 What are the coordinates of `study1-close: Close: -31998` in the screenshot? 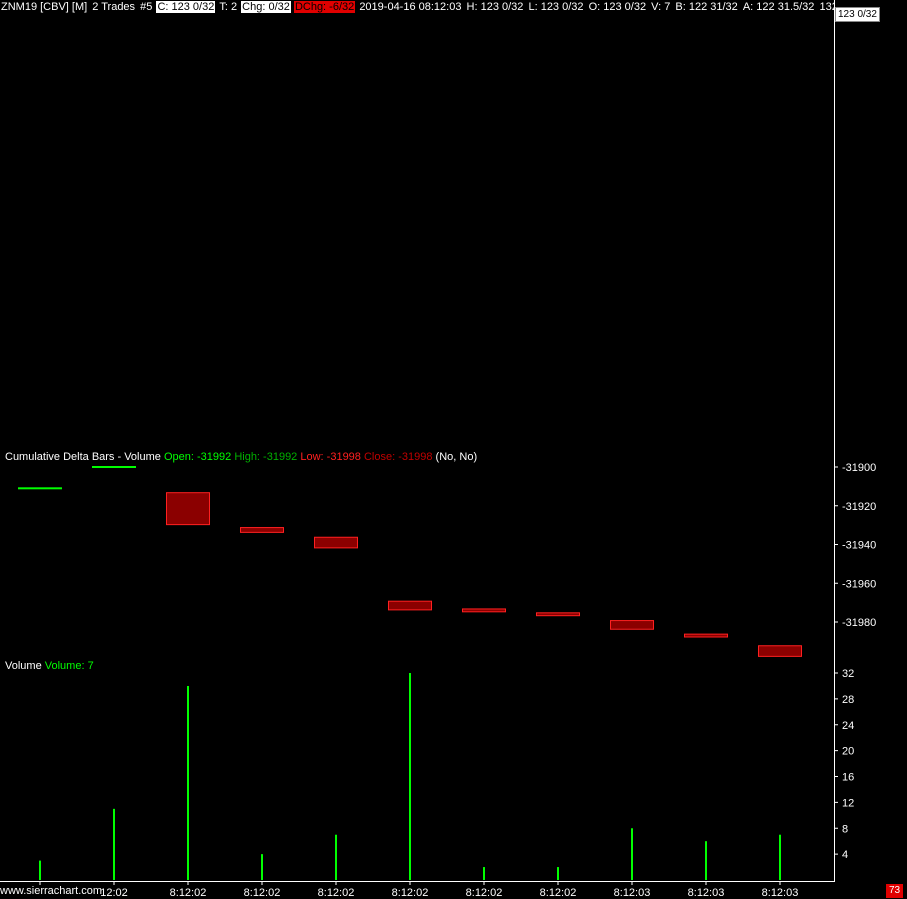 It's located at (398, 457).